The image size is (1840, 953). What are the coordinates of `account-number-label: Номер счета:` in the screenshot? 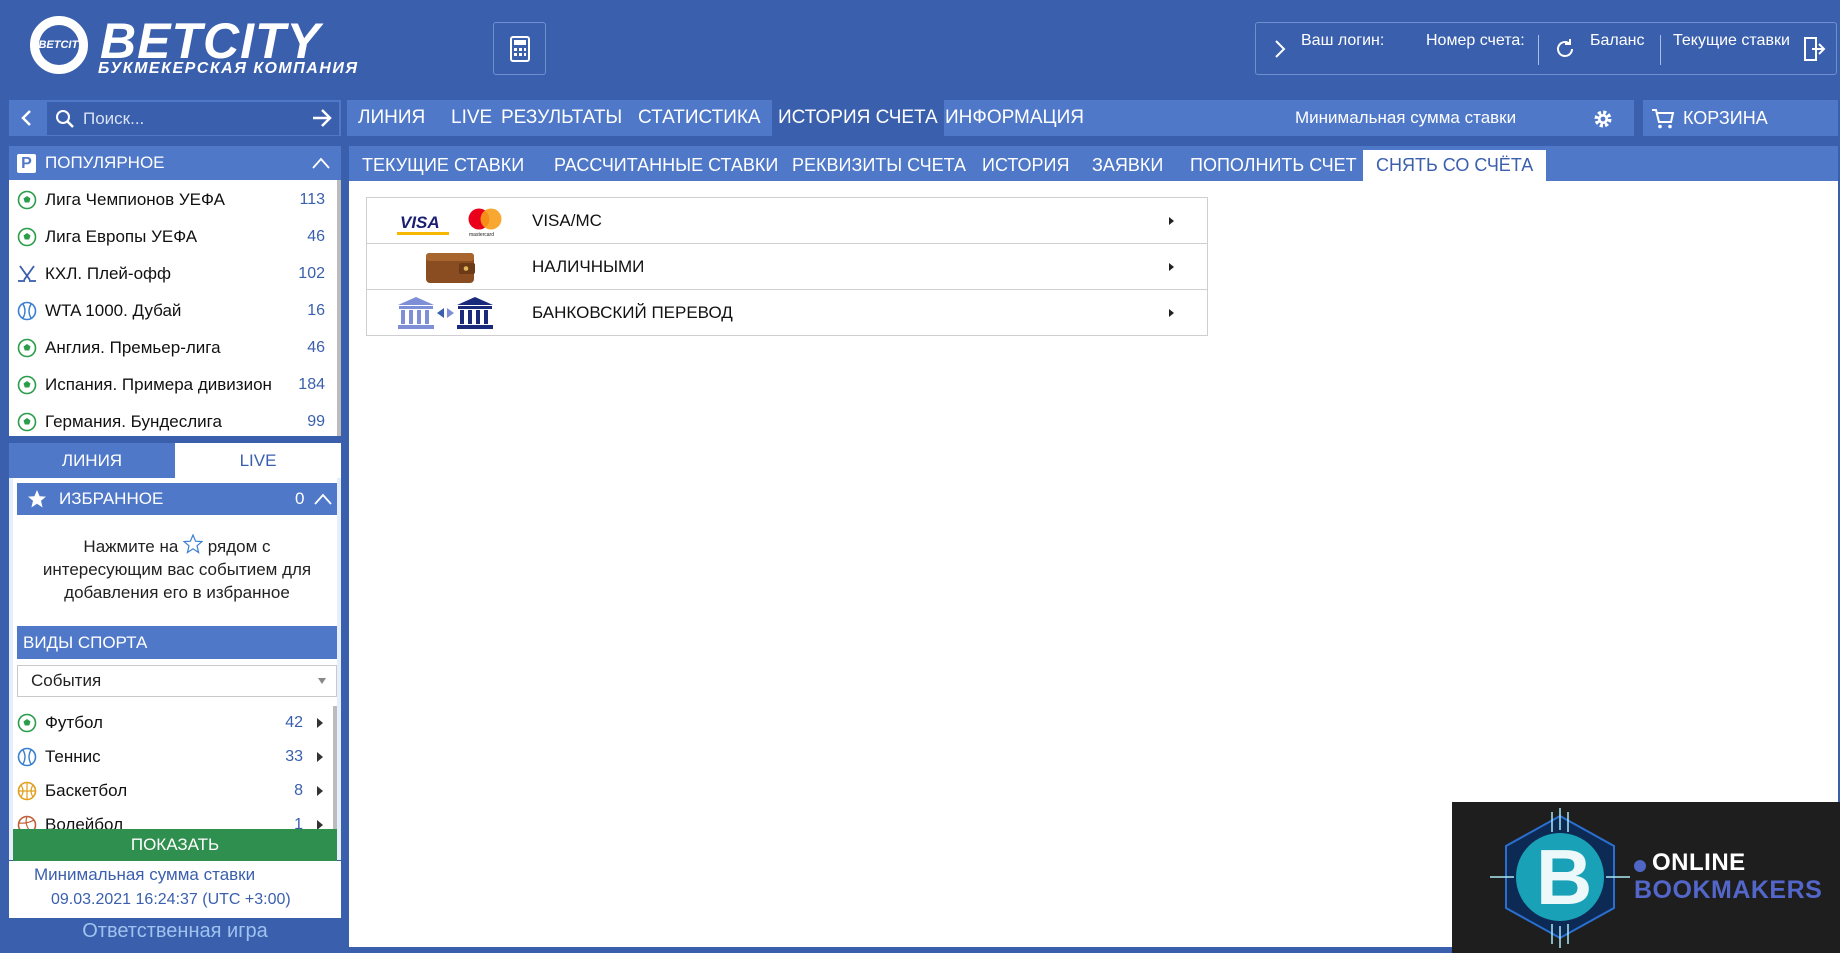 It's located at (1475, 40).